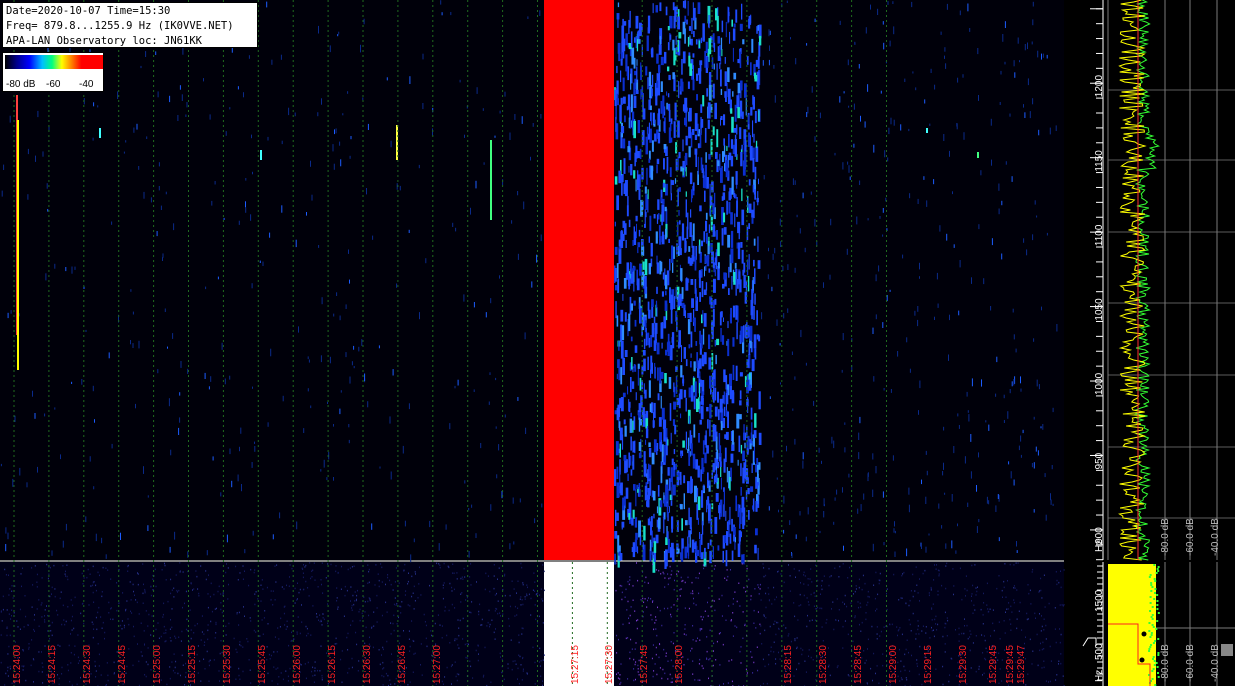 The image size is (1235, 686). I want to click on time-label: 15:25:00, so click(157, 664).